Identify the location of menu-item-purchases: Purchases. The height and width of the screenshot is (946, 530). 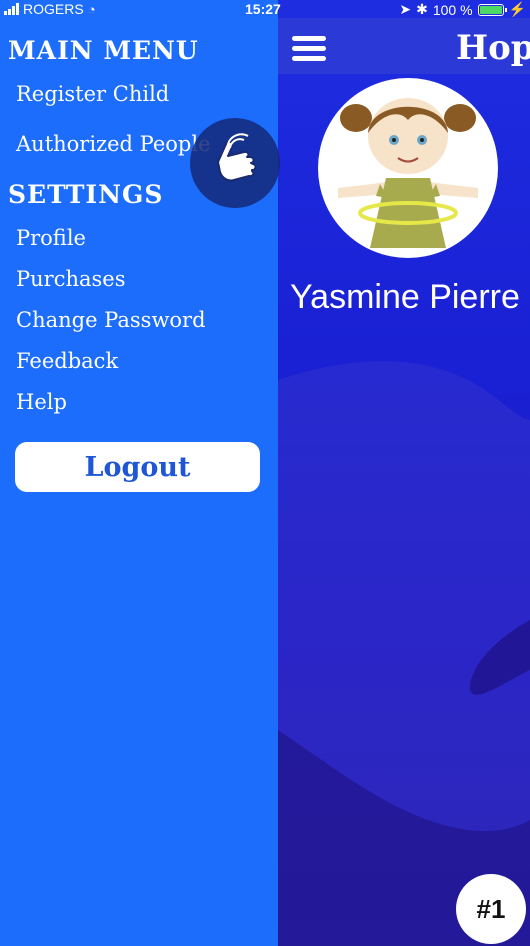
(70, 279).